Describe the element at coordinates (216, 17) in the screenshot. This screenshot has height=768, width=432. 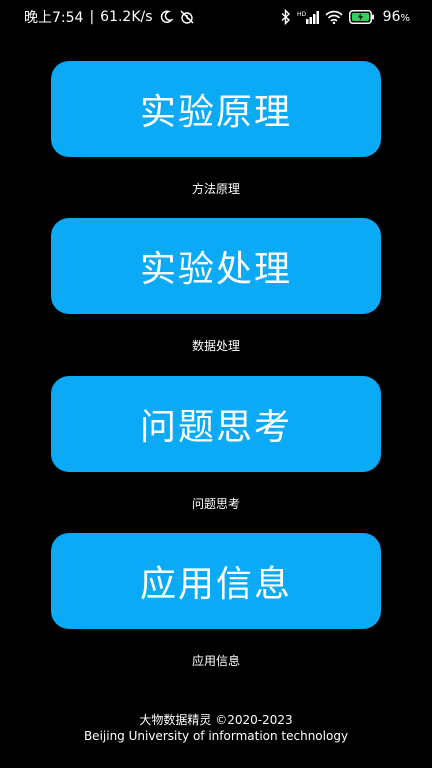
I see `status-bar: 晚上7:54 | 61.2K/s HD 96%` at that location.